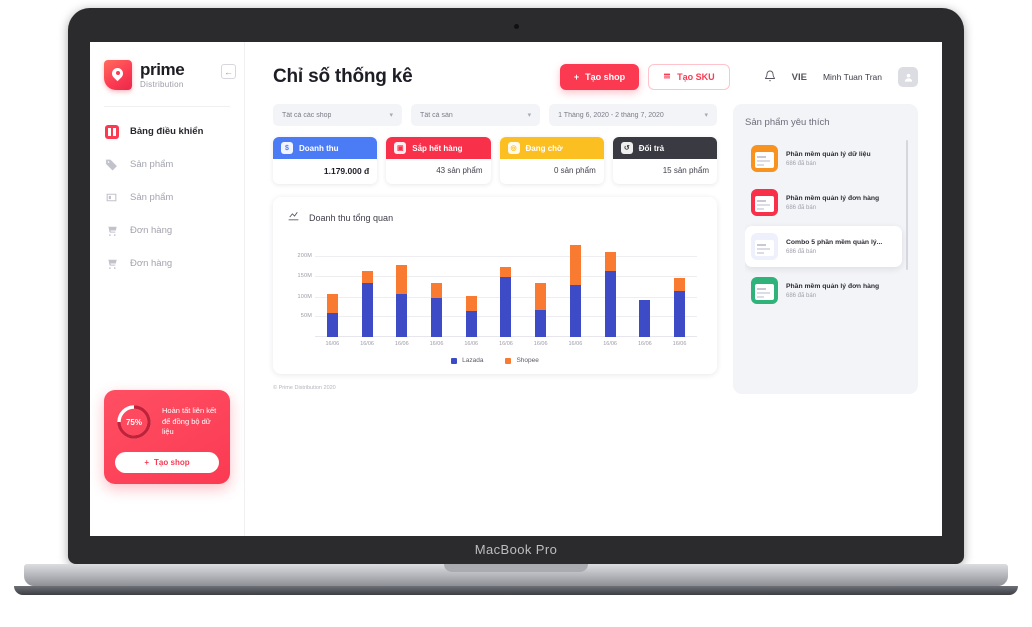 The image size is (1032, 627). Describe the element at coordinates (325, 160) in the screenshot. I see `kpi-card-revenue: $ Doanh thu 1.179.000 đ` at that location.